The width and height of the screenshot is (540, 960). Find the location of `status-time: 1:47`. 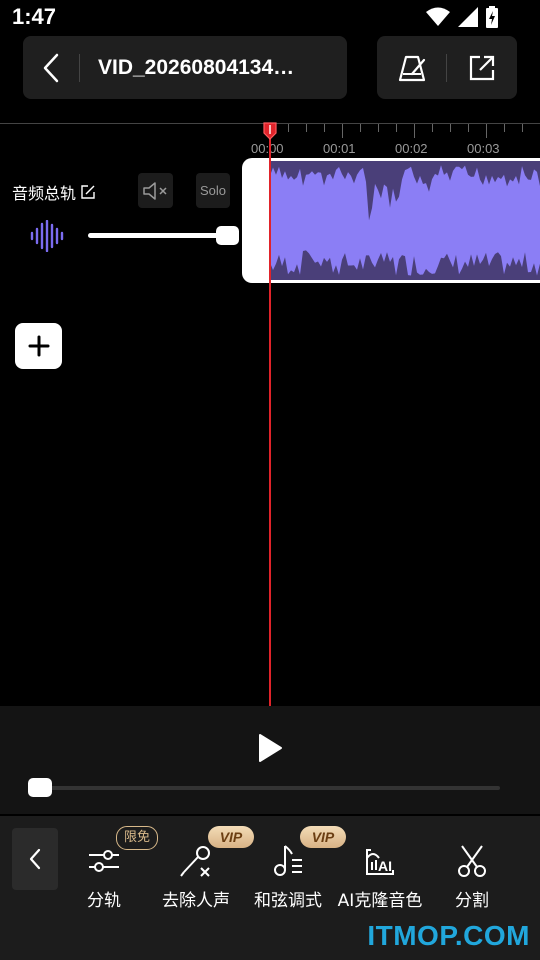

status-time: 1:47 is located at coordinates (34, 16).